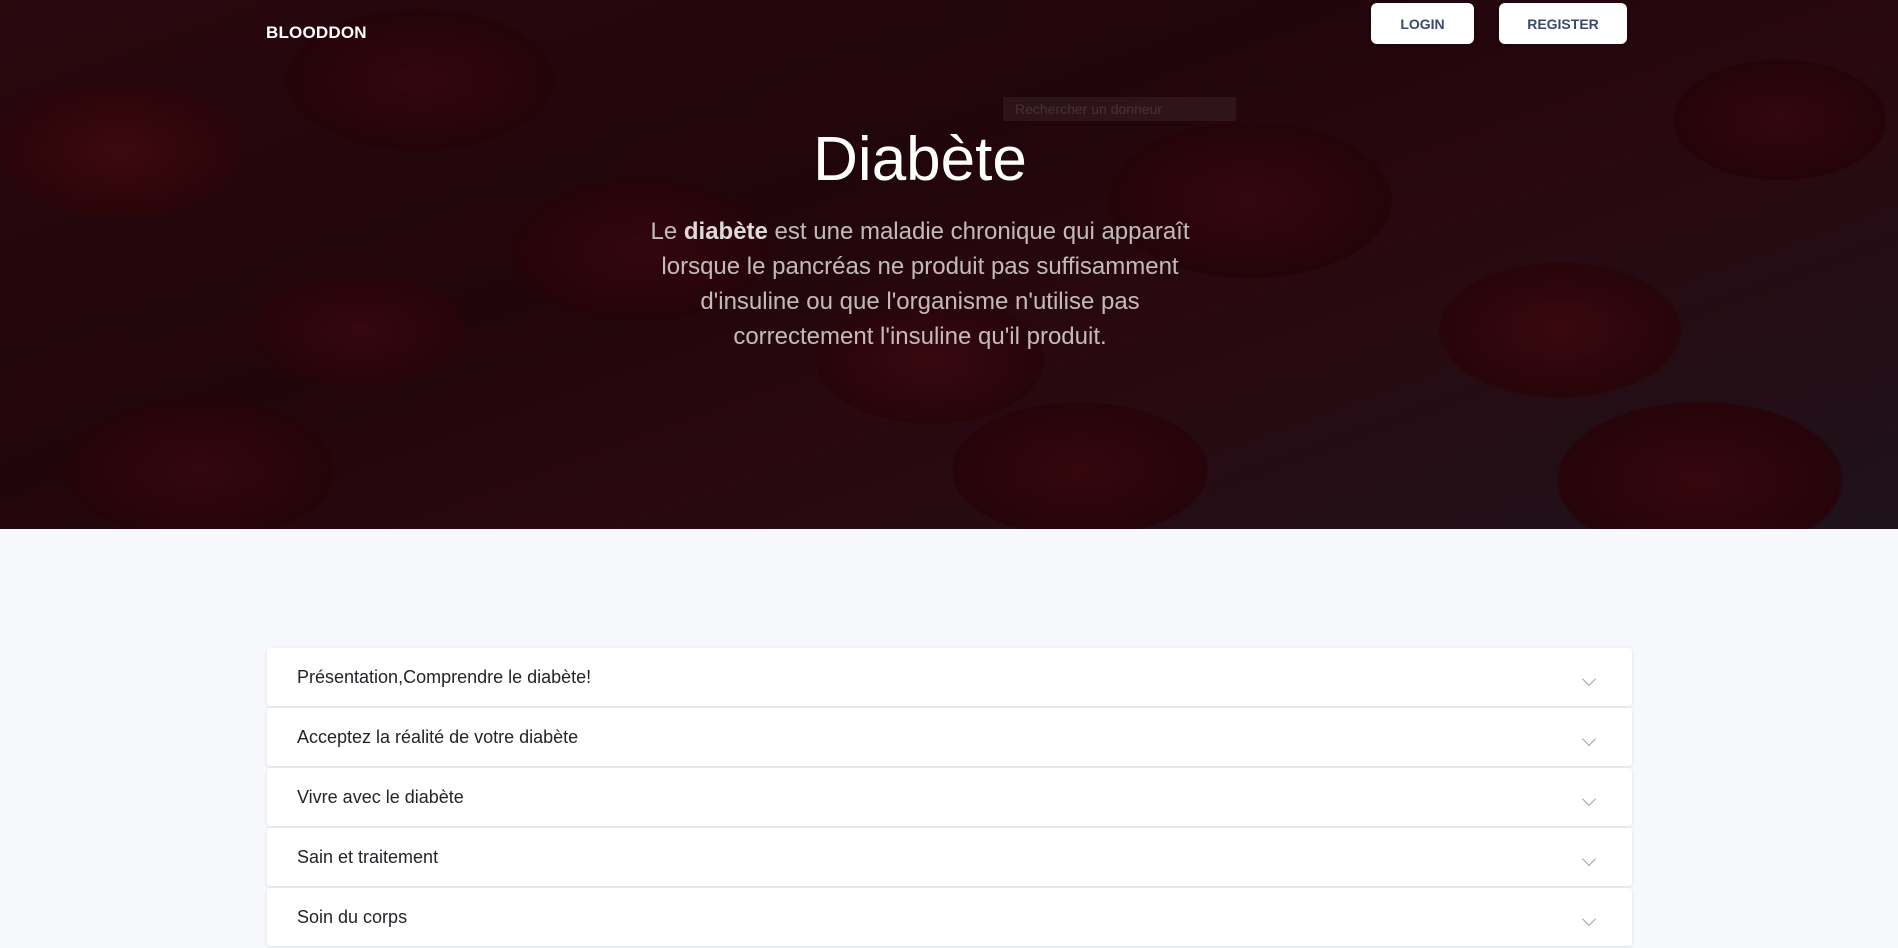 The width and height of the screenshot is (1898, 948). What do you see at coordinates (316, 33) in the screenshot?
I see `brand-logo: BLOODDON` at bounding box center [316, 33].